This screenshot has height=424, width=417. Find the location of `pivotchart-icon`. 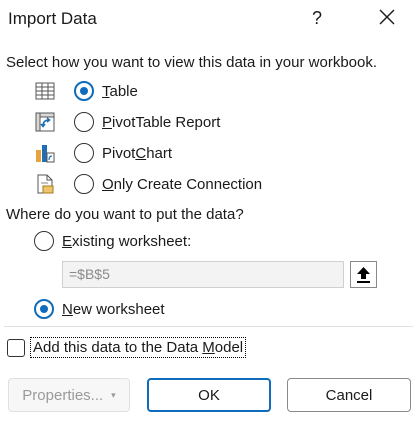

pivotchart-icon is located at coordinates (45, 153).